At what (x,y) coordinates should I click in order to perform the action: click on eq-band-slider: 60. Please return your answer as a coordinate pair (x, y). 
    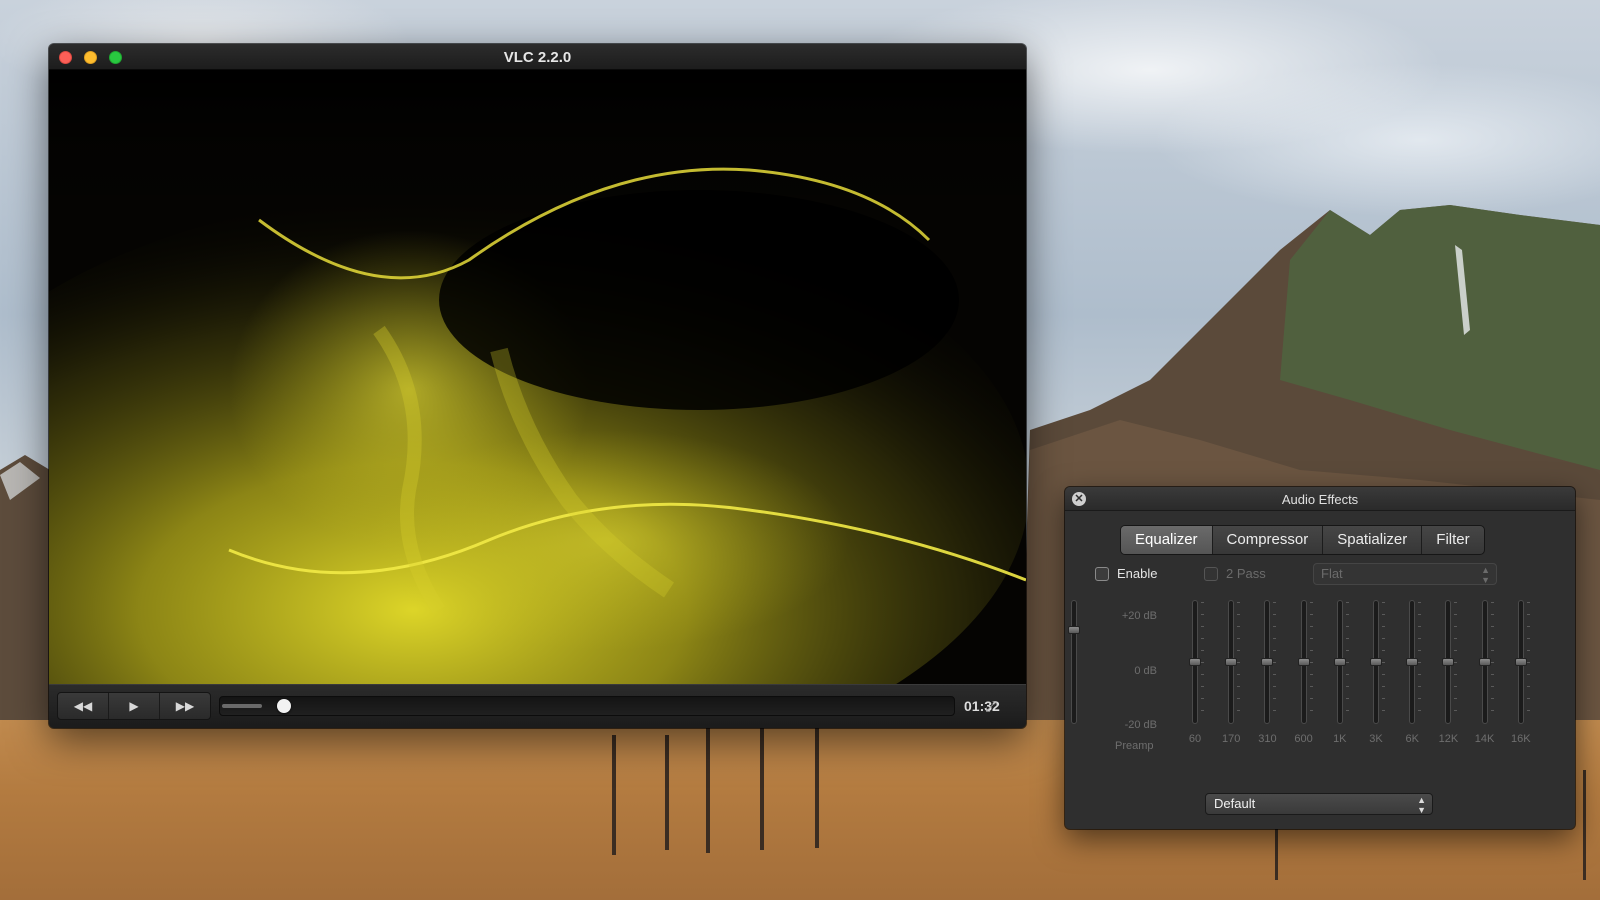
    Looking at the image, I should click on (1195, 675).